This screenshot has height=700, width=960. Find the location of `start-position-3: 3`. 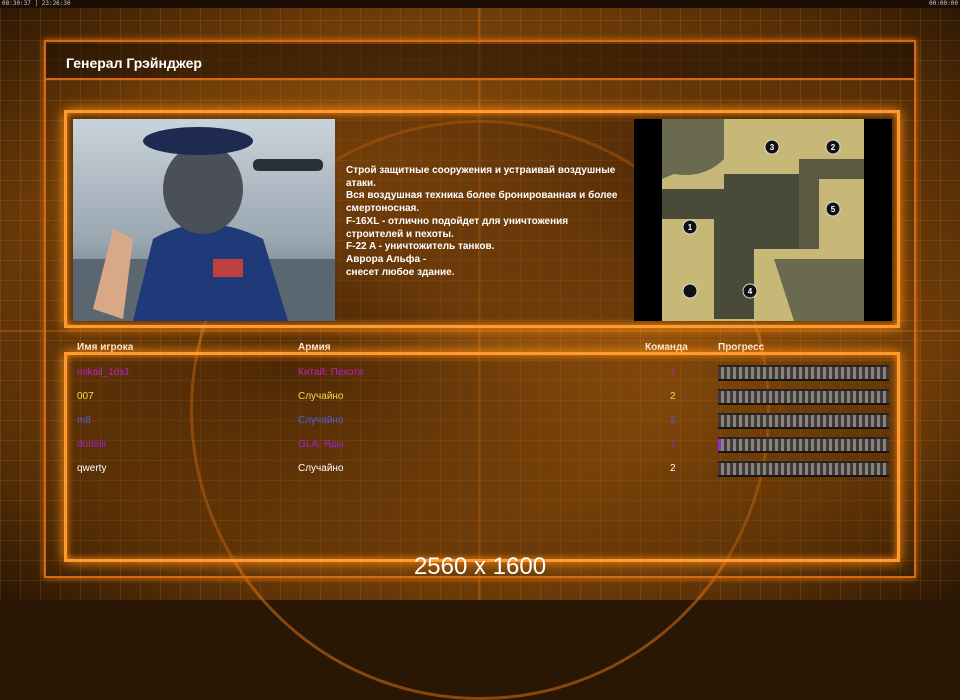

start-position-3: 3 is located at coordinates (772, 147).